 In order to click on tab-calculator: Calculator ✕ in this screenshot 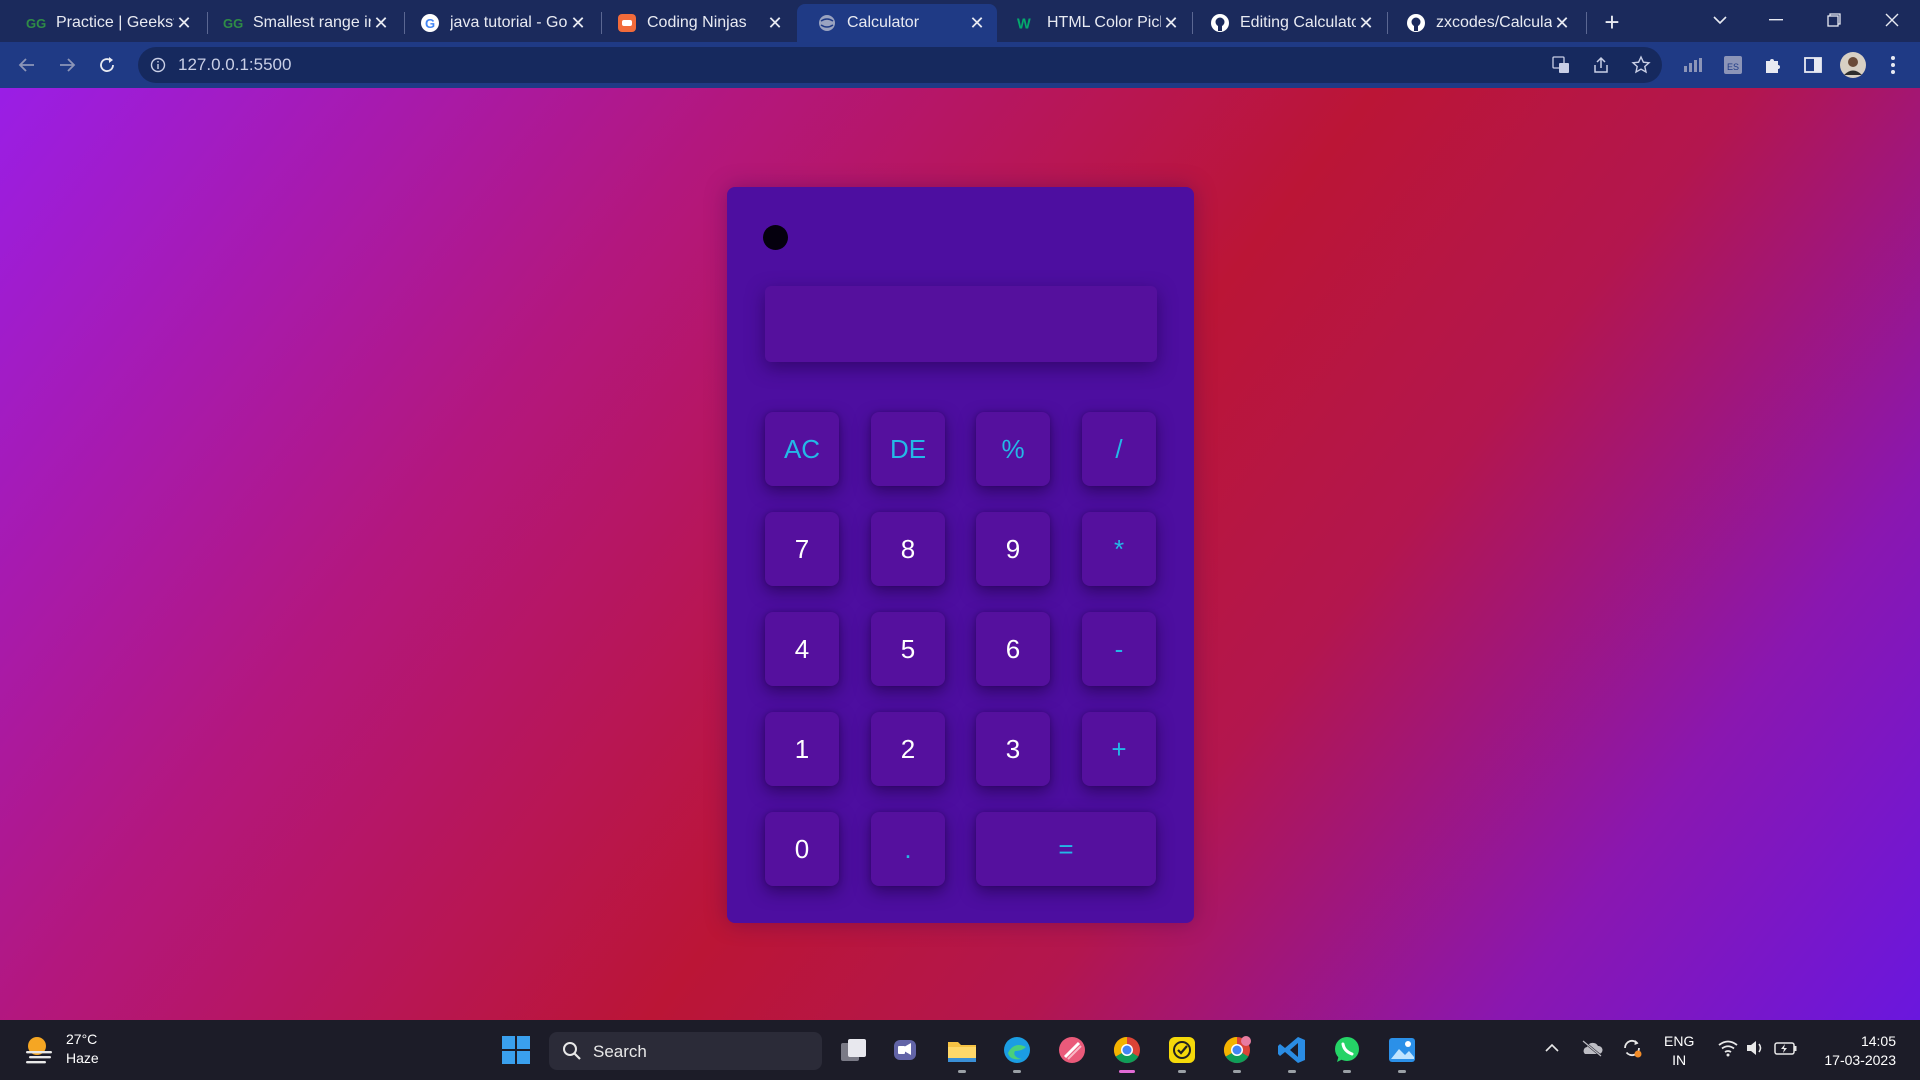, I will do `click(897, 23)`.